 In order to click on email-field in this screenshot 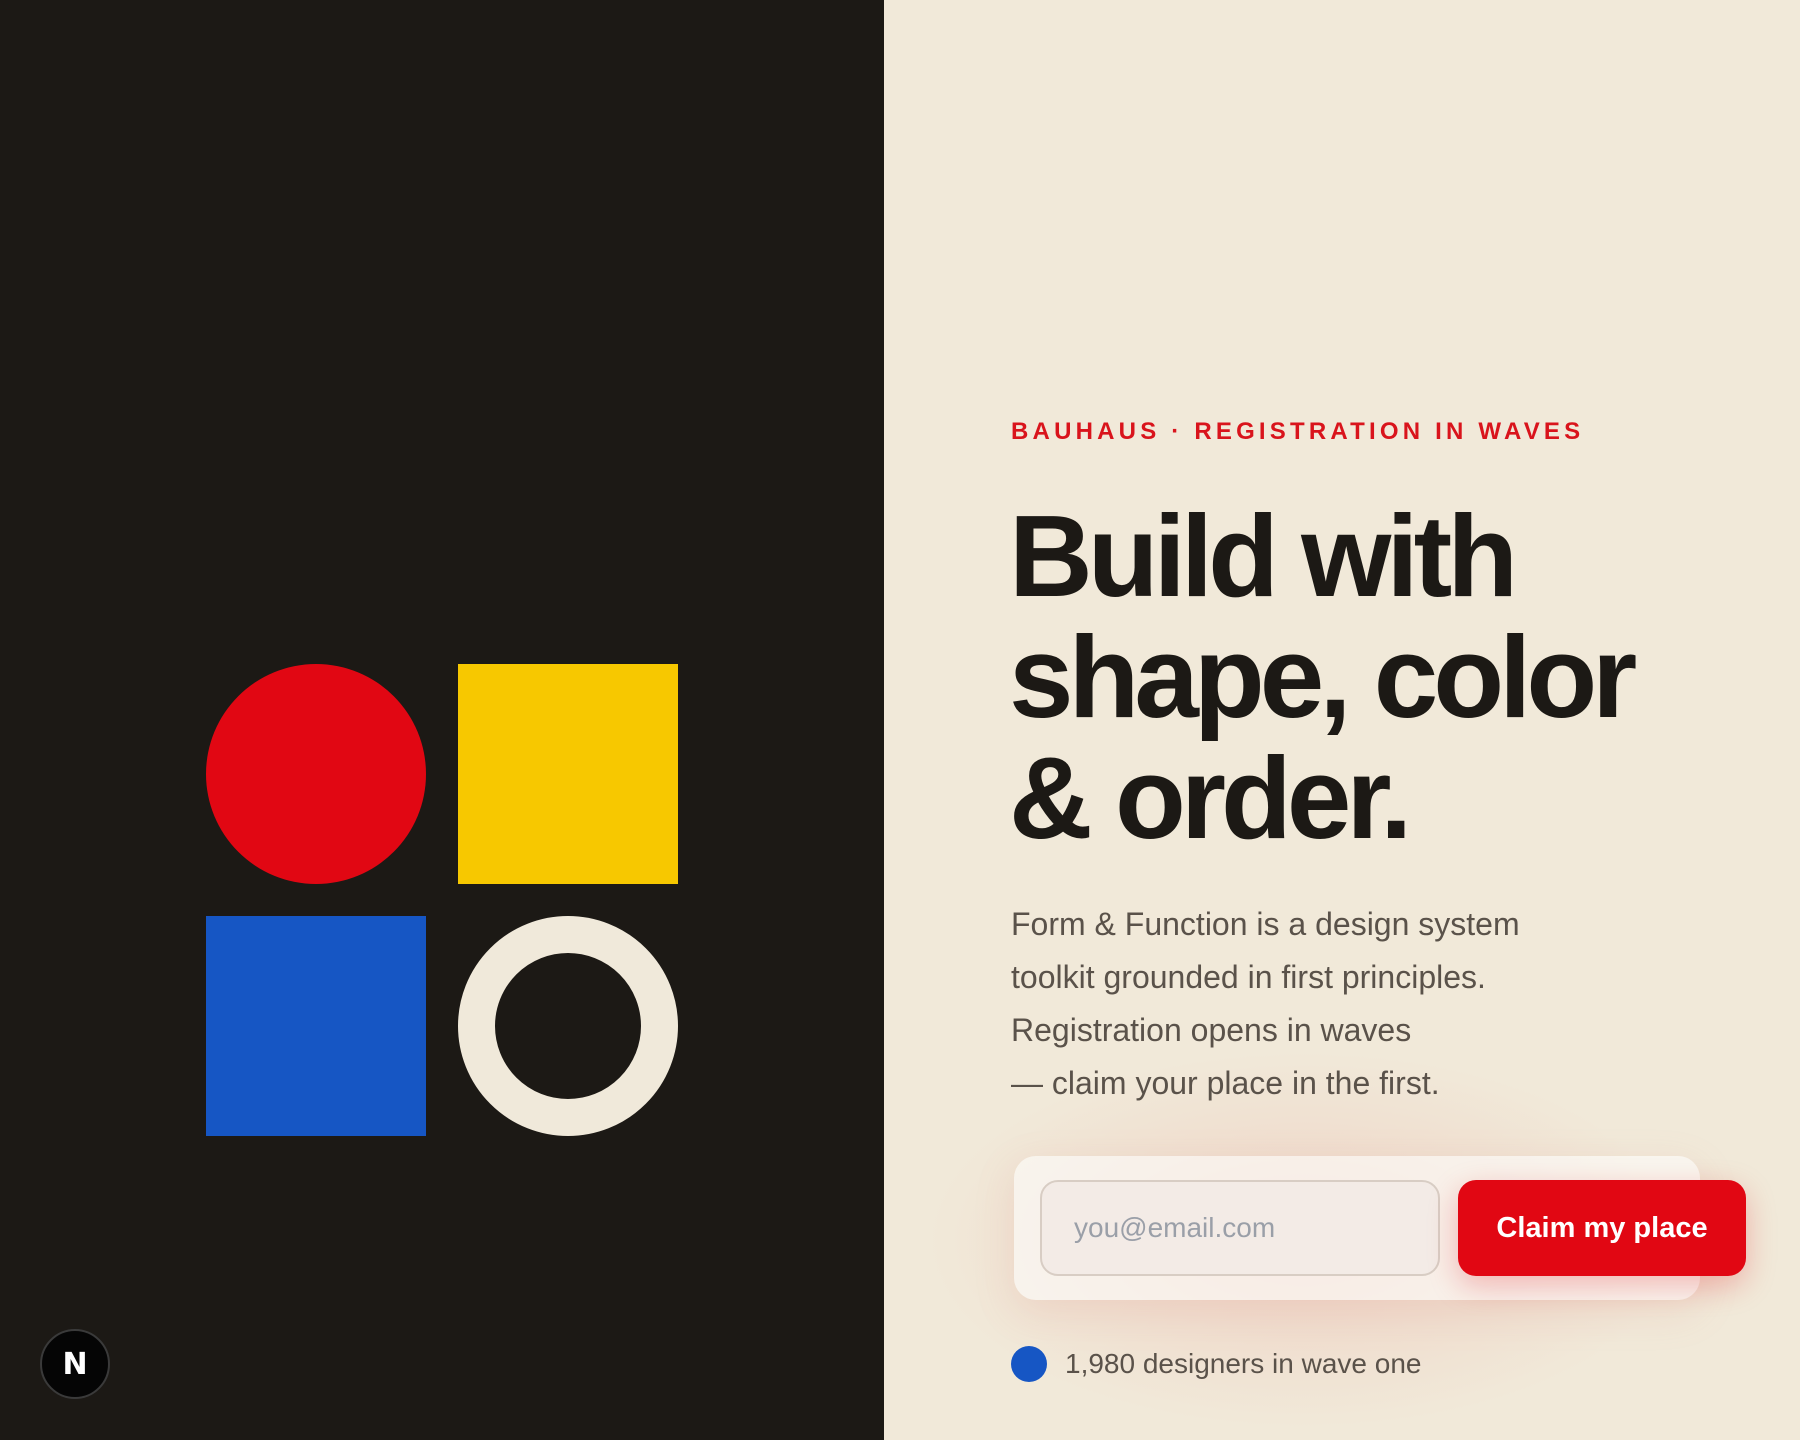, I will do `click(1240, 1228)`.